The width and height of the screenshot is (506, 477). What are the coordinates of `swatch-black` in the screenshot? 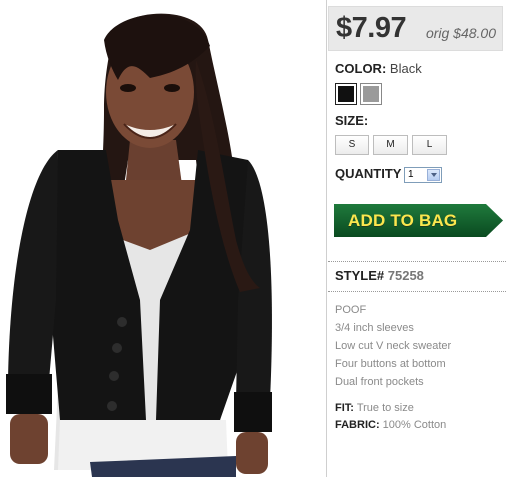 It's located at (346, 94).